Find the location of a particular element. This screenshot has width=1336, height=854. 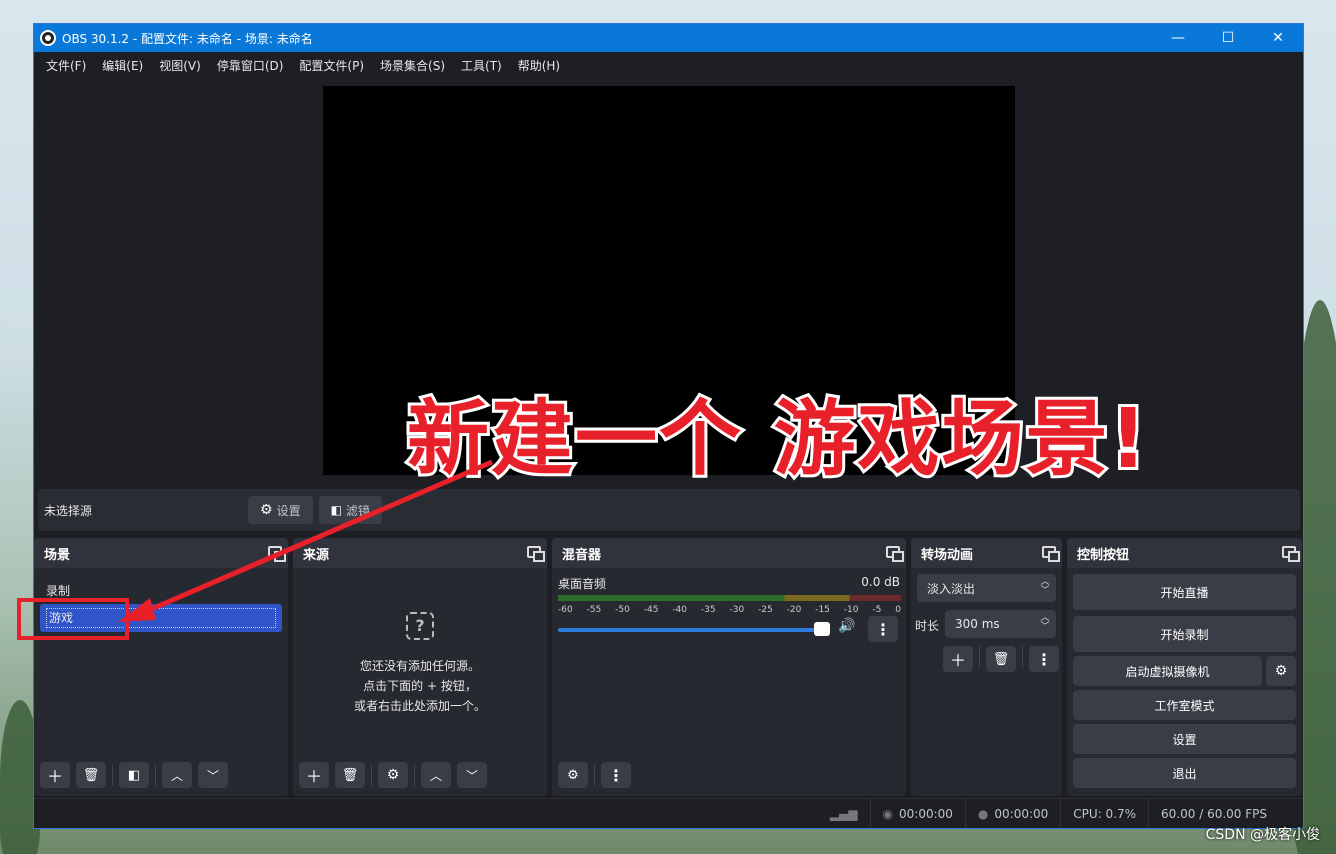

move-source-down-button: ﹀ is located at coordinates (472, 775).